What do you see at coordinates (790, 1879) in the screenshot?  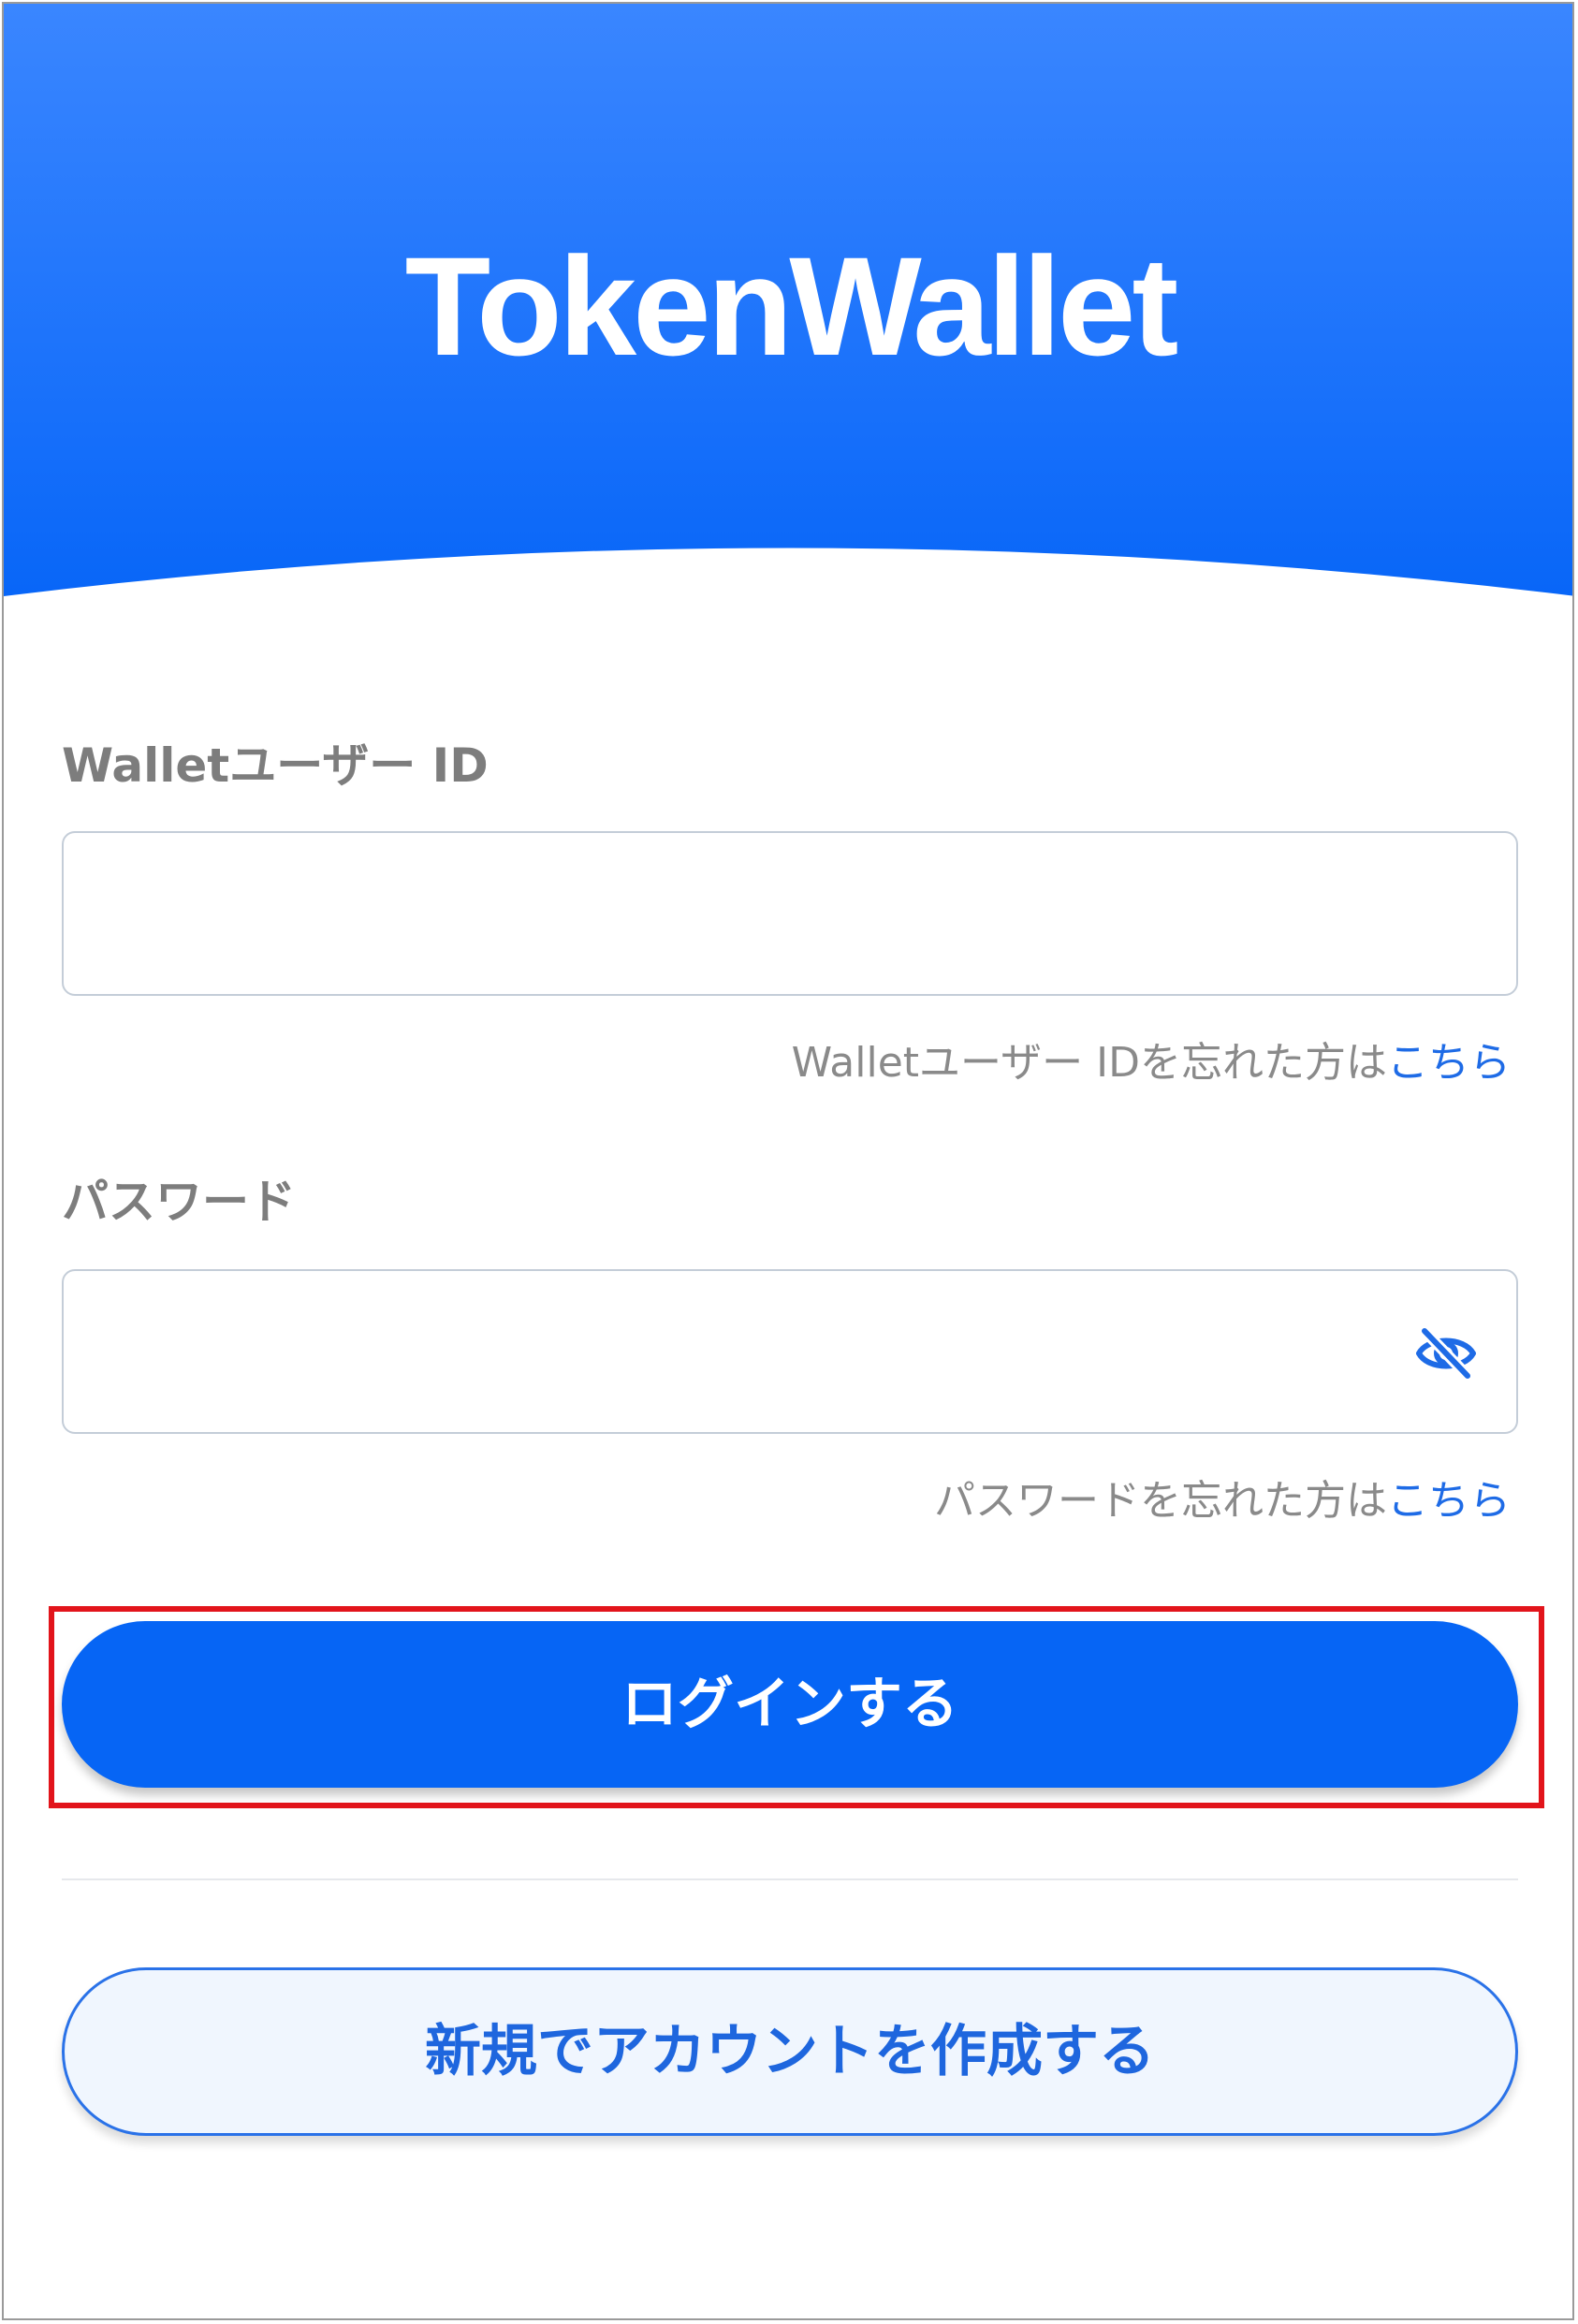 I see `divider` at bounding box center [790, 1879].